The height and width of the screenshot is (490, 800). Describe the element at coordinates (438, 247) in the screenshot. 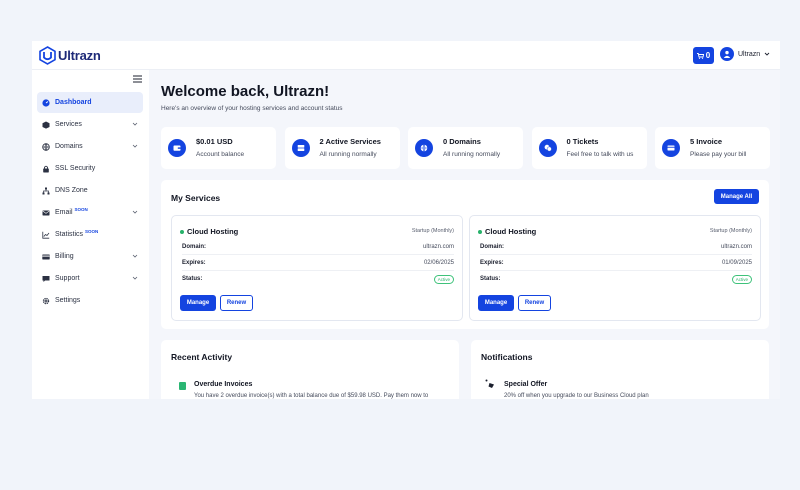

I see `domain-value: ultrazn.com` at that location.